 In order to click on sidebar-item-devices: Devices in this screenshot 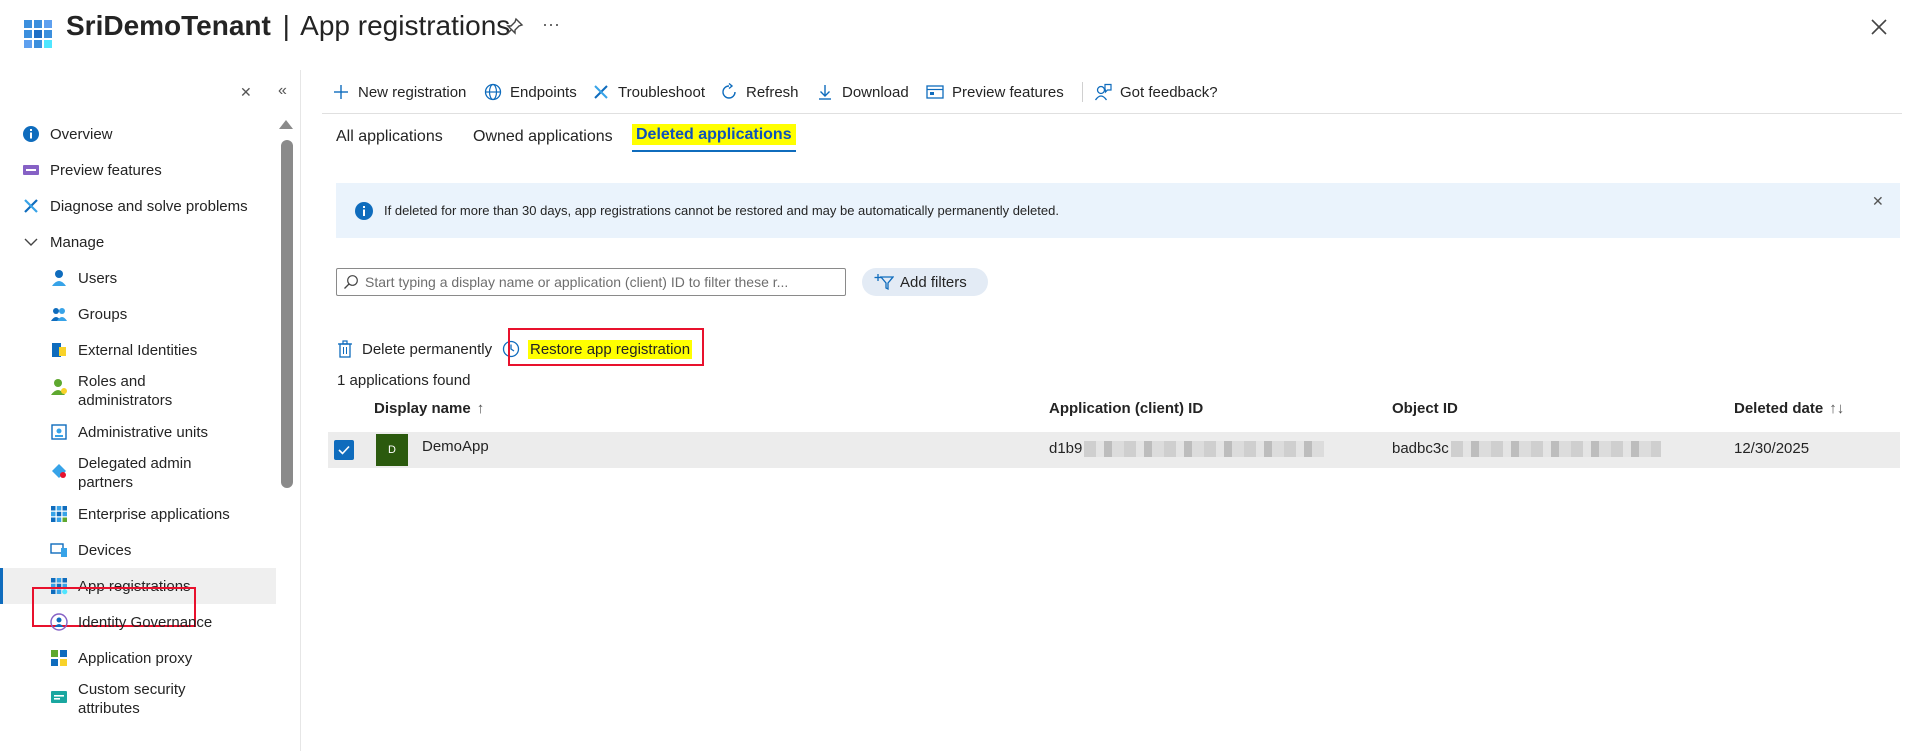, I will do `click(138, 550)`.